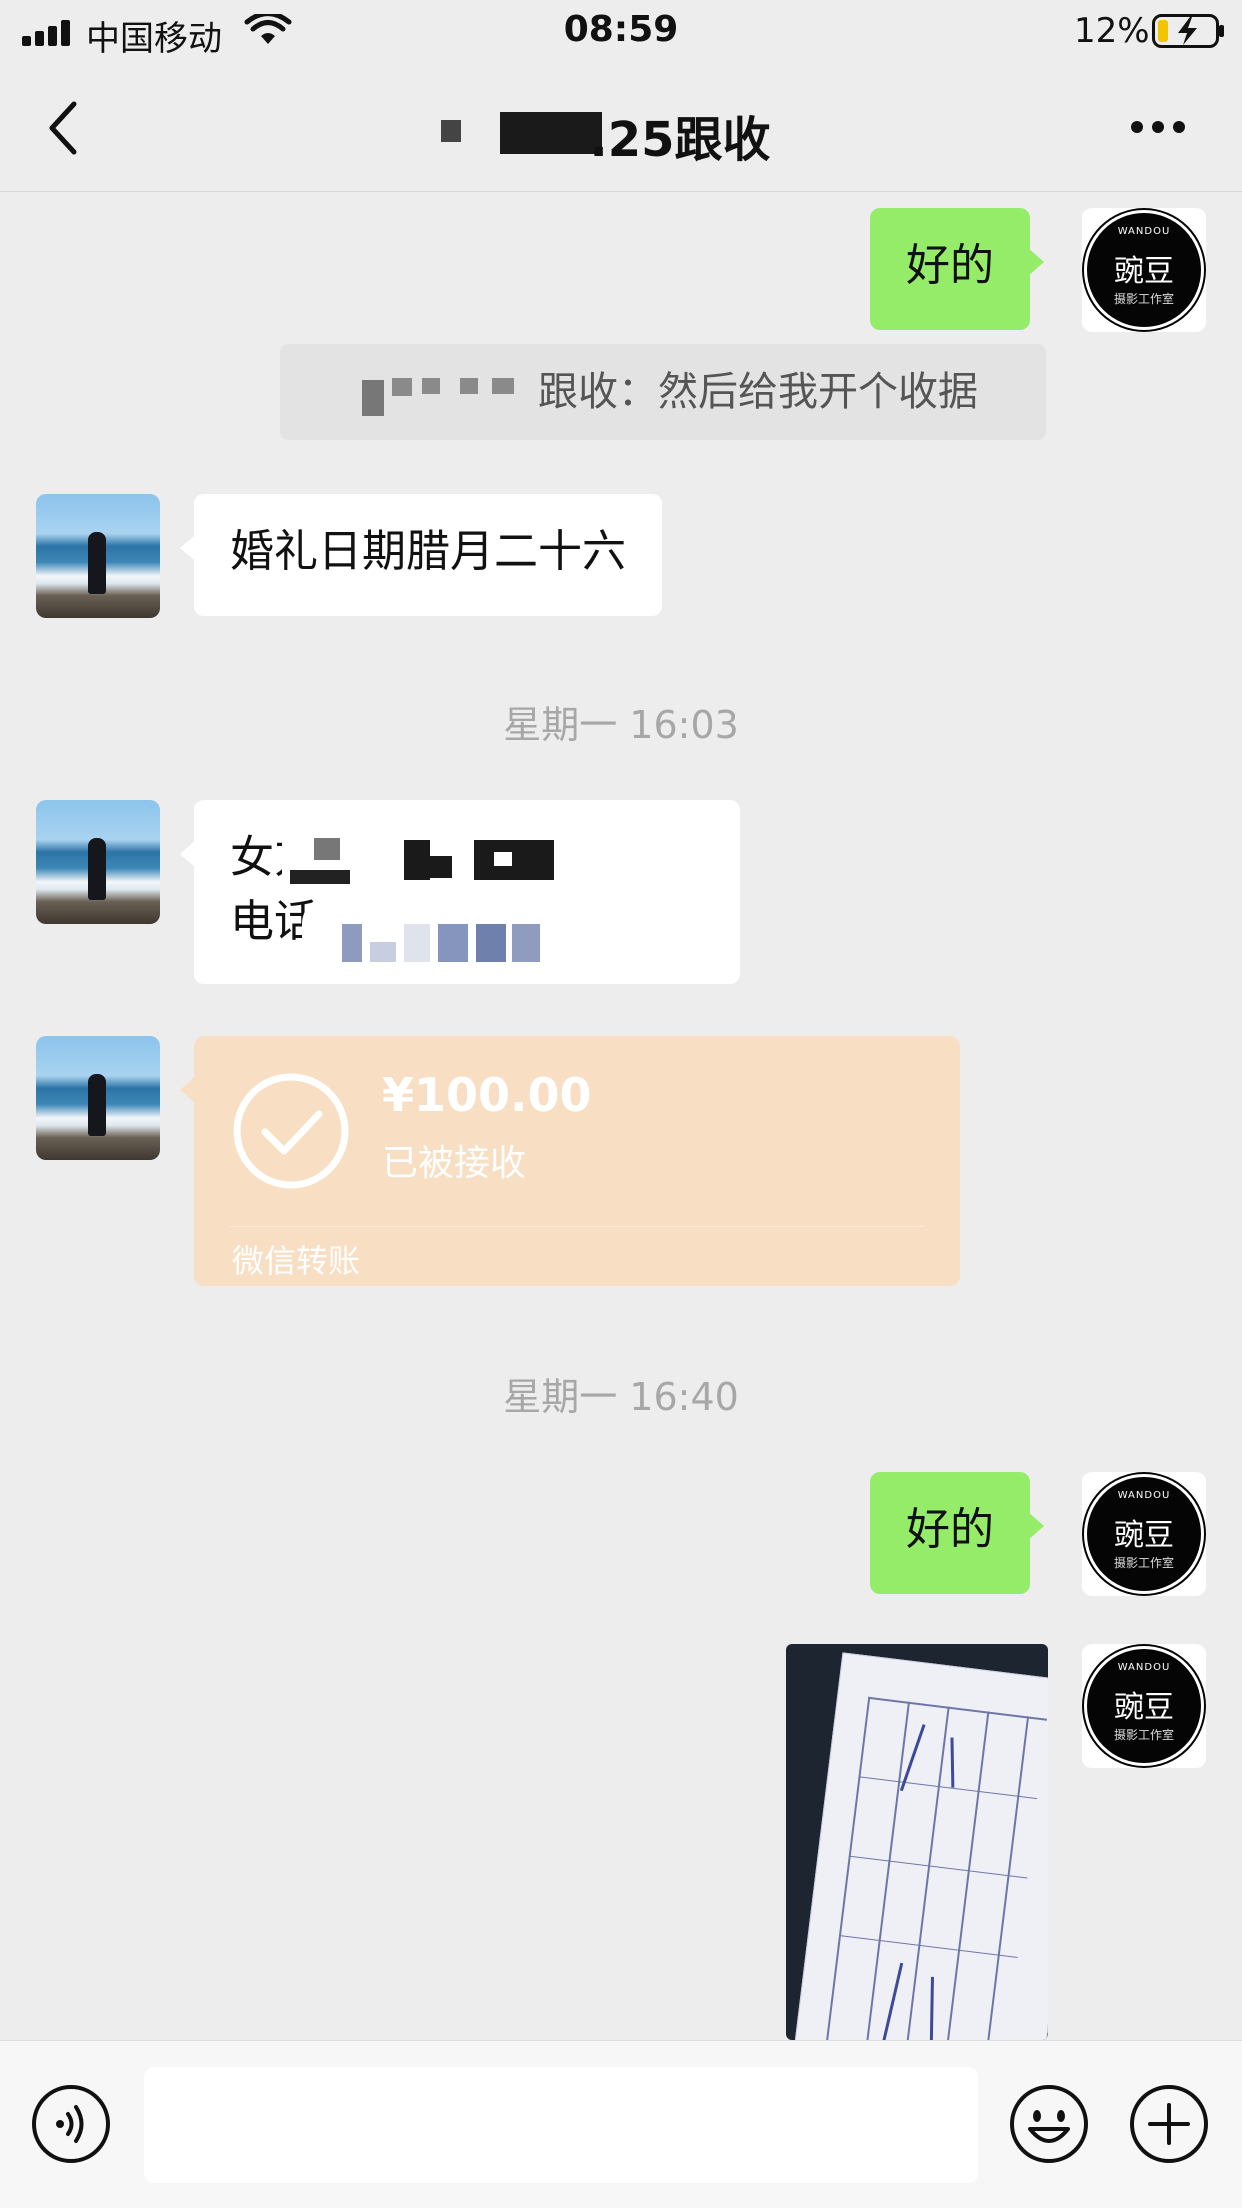 The width and height of the screenshot is (1242, 2208). I want to click on message-bubble-incoming: 婚礼日期腊月二十六, so click(421, 555).